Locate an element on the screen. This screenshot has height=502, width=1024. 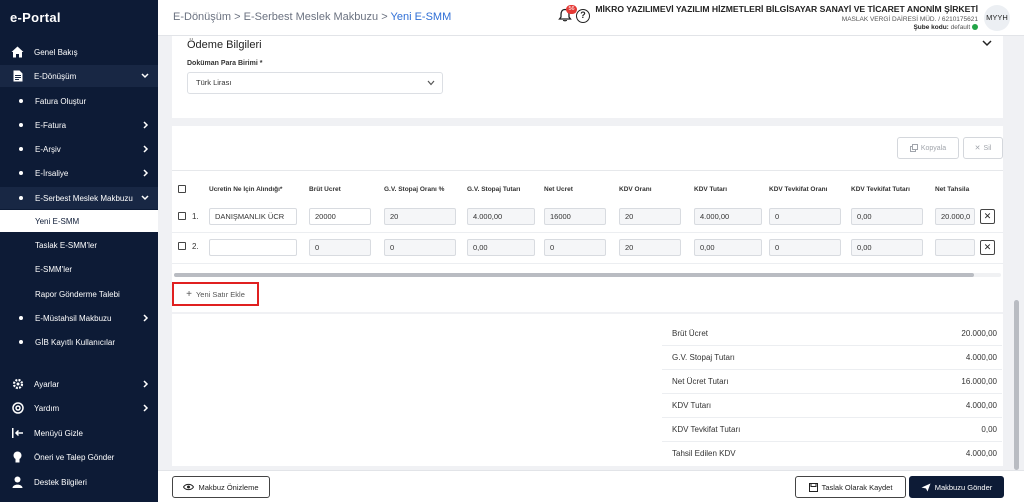
column-header: KDV Tevkifat Tutarı is located at coordinates (880, 189).